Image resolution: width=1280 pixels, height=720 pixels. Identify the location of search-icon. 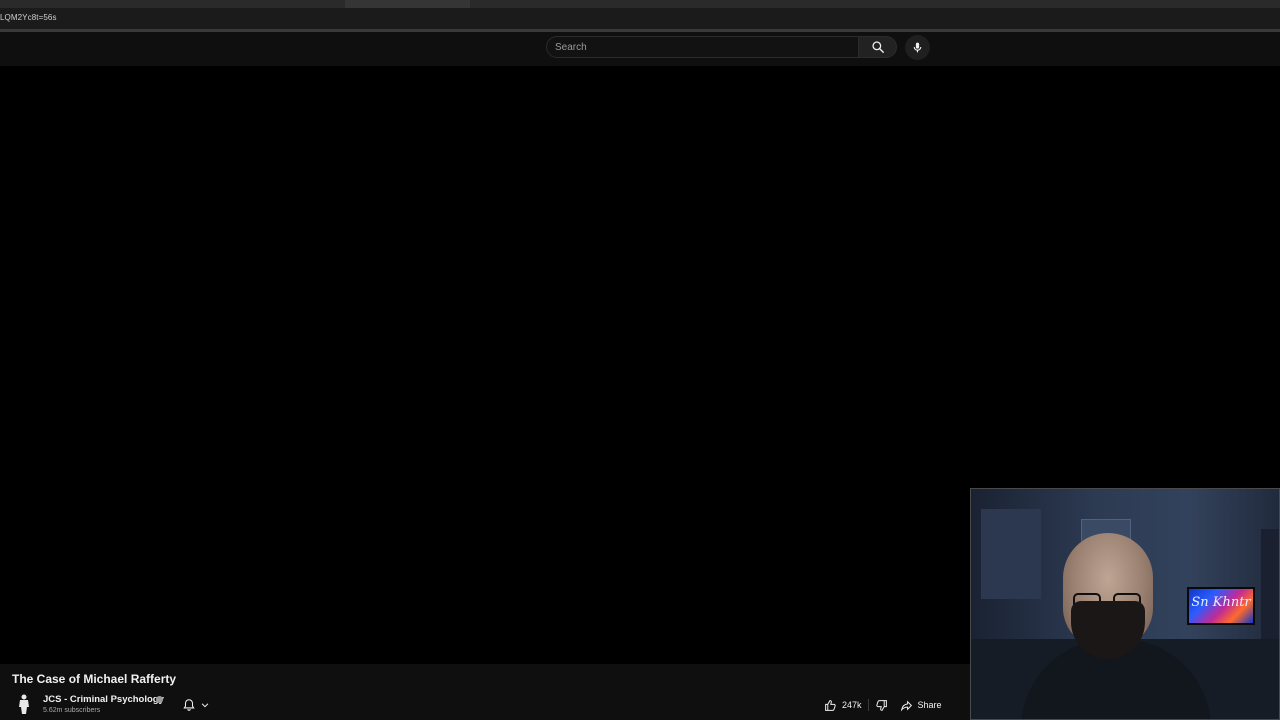
(877, 47).